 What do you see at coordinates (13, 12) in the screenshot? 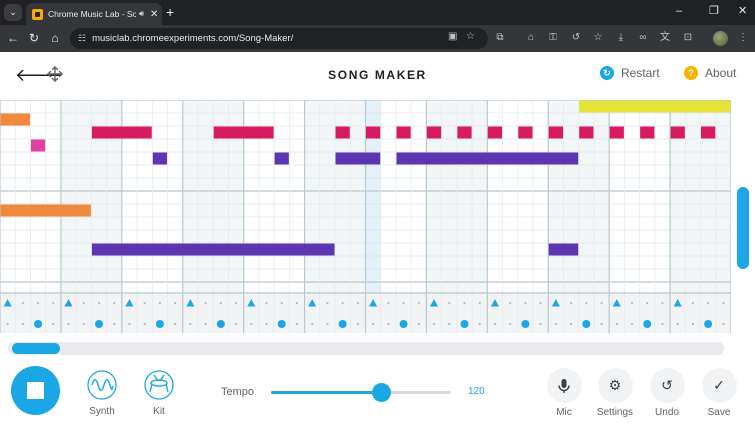
I see `tab-search-chevron-icon: ⌄` at bounding box center [13, 12].